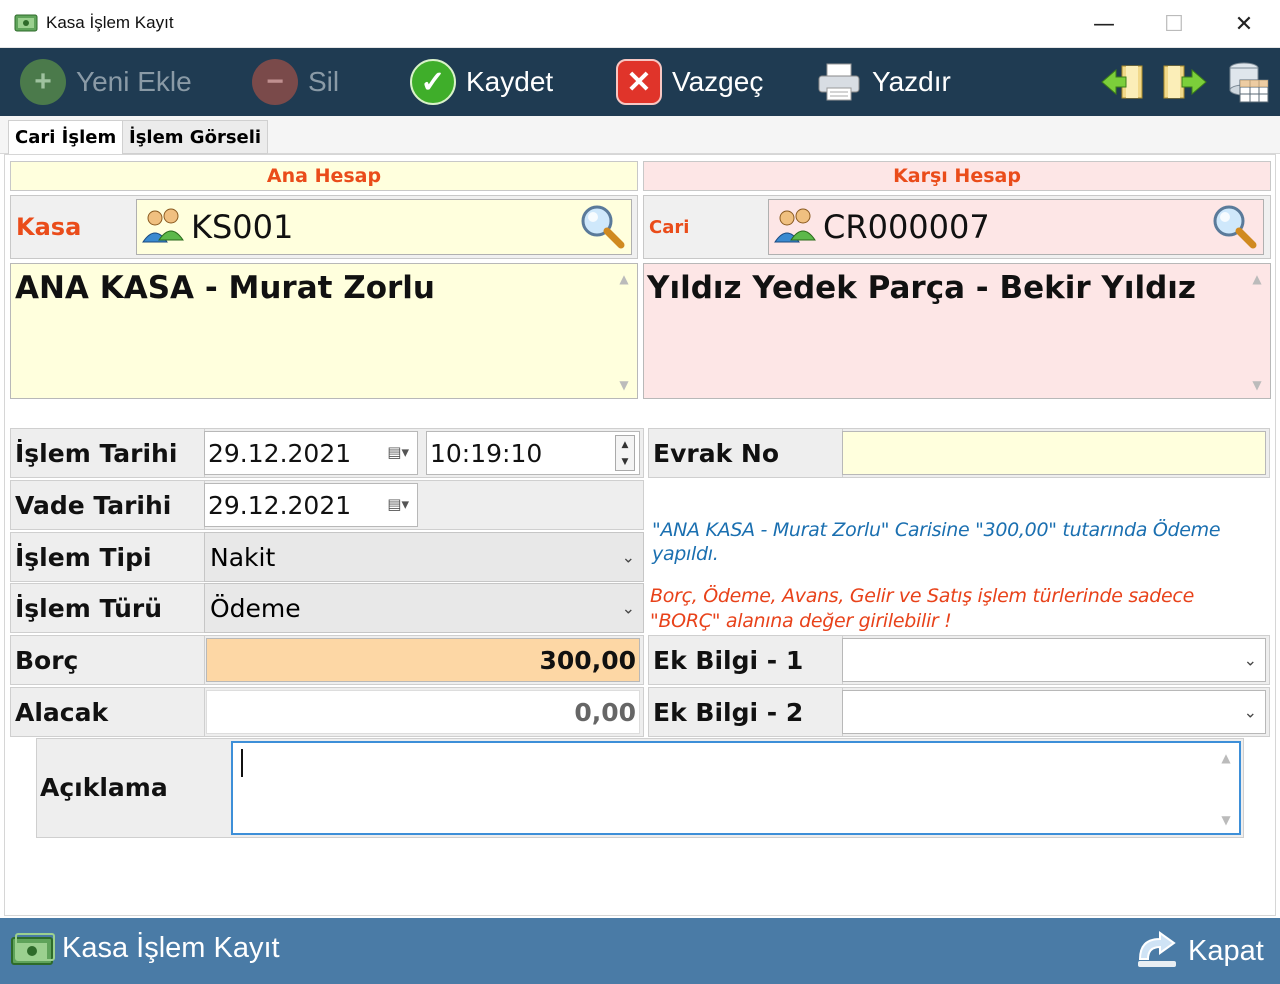 Image resolution: width=1280 pixels, height=984 pixels. I want to click on vade-tarihi-label-text: Vade Tarihi, so click(93, 505).